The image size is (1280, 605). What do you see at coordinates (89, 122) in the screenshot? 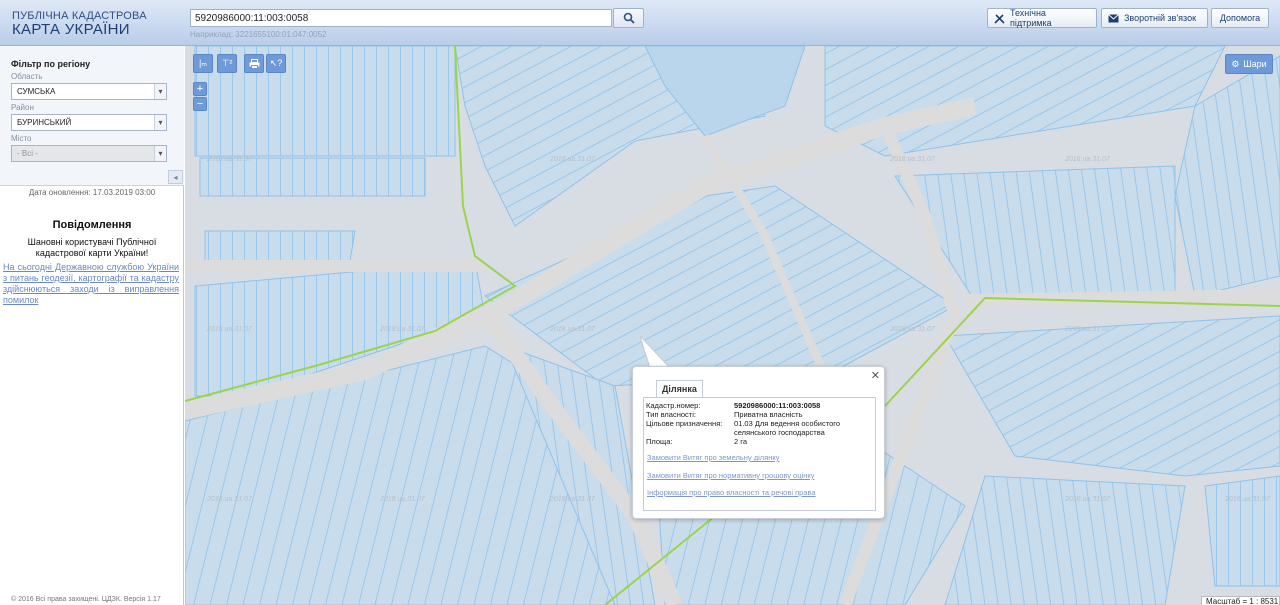
I see `district-select: БУРИНСЬКИЙ ▾` at bounding box center [89, 122].